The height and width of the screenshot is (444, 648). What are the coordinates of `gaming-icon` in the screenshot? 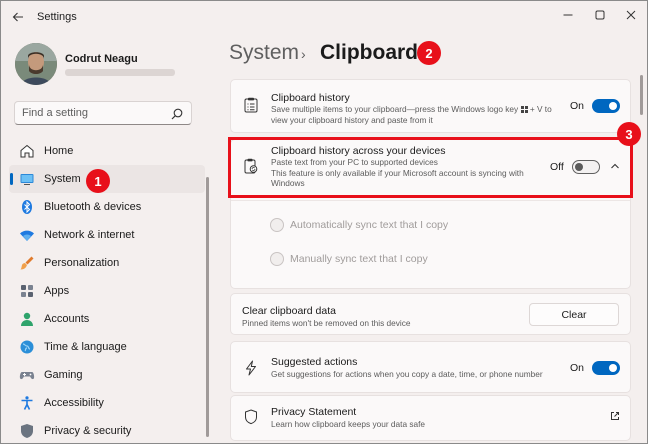 It's located at (27, 375).